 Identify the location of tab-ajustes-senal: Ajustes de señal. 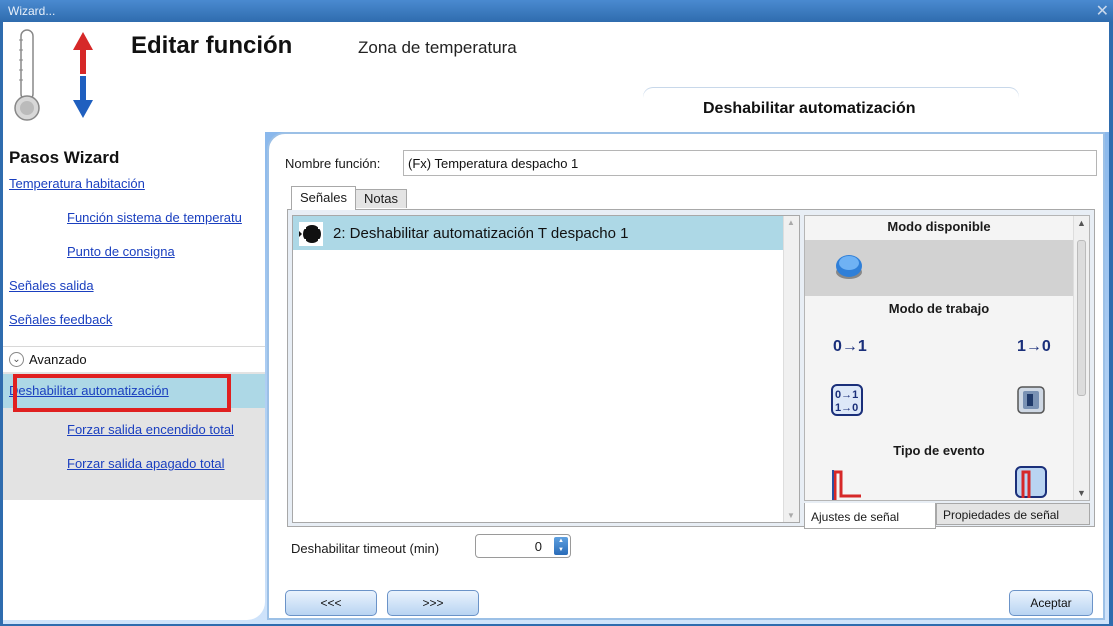
(870, 516).